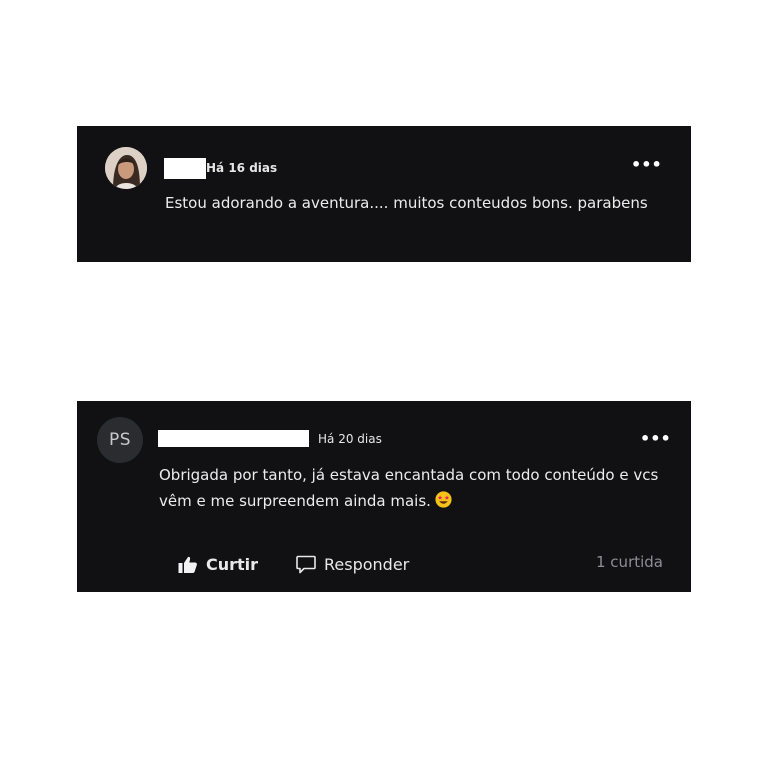  Describe the element at coordinates (187, 564) in the screenshot. I see `thumbs-up-icon` at that location.